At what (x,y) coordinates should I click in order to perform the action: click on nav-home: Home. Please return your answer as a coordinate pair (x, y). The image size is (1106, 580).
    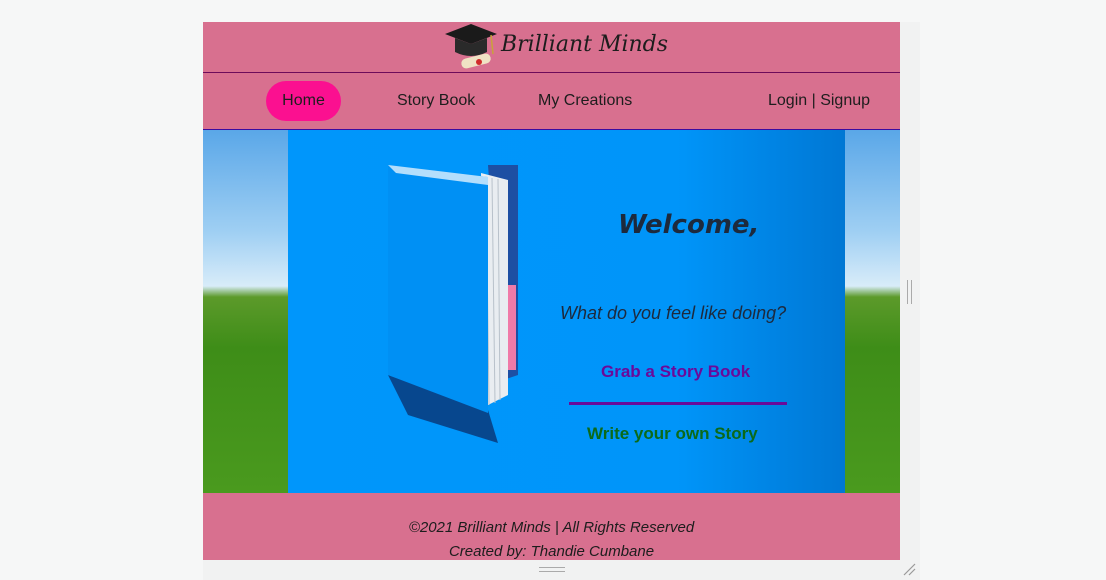
    Looking at the image, I should click on (303, 101).